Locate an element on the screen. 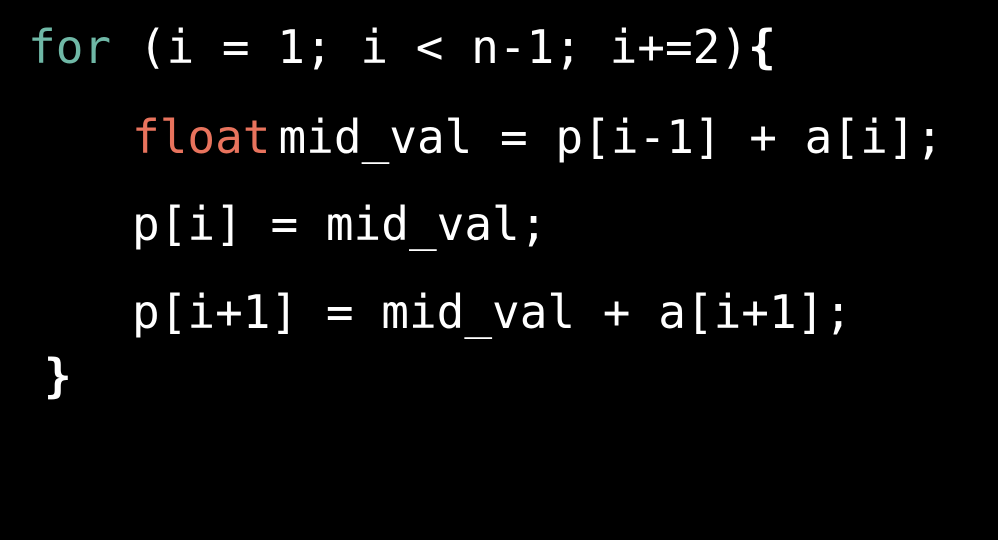  code-line-close: } is located at coordinates (58, 376).